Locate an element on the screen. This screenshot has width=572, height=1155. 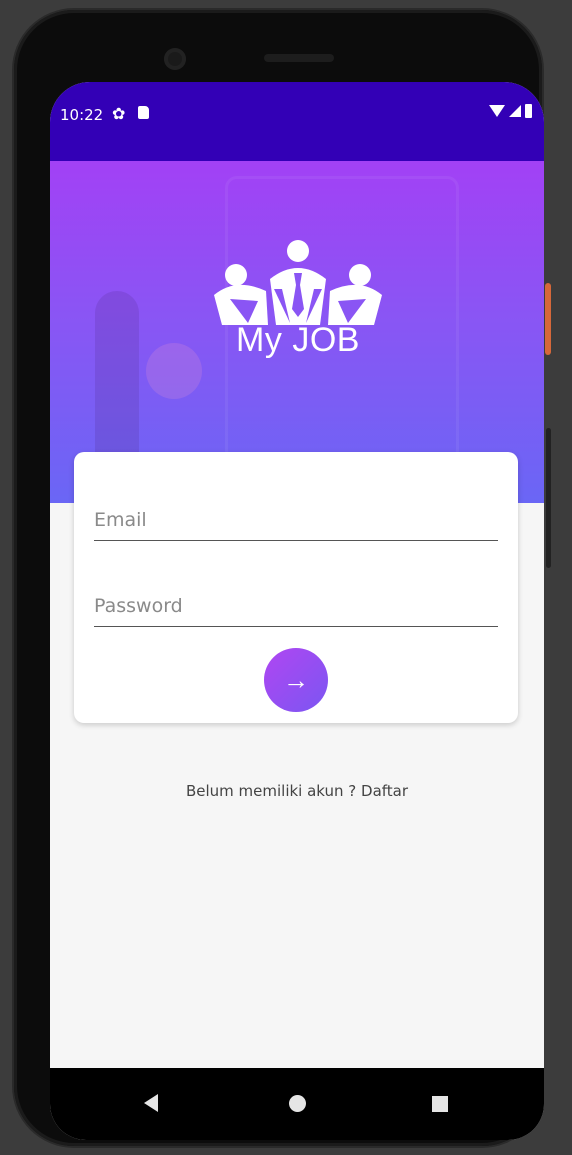
front-camera is located at coordinates (175, 59).